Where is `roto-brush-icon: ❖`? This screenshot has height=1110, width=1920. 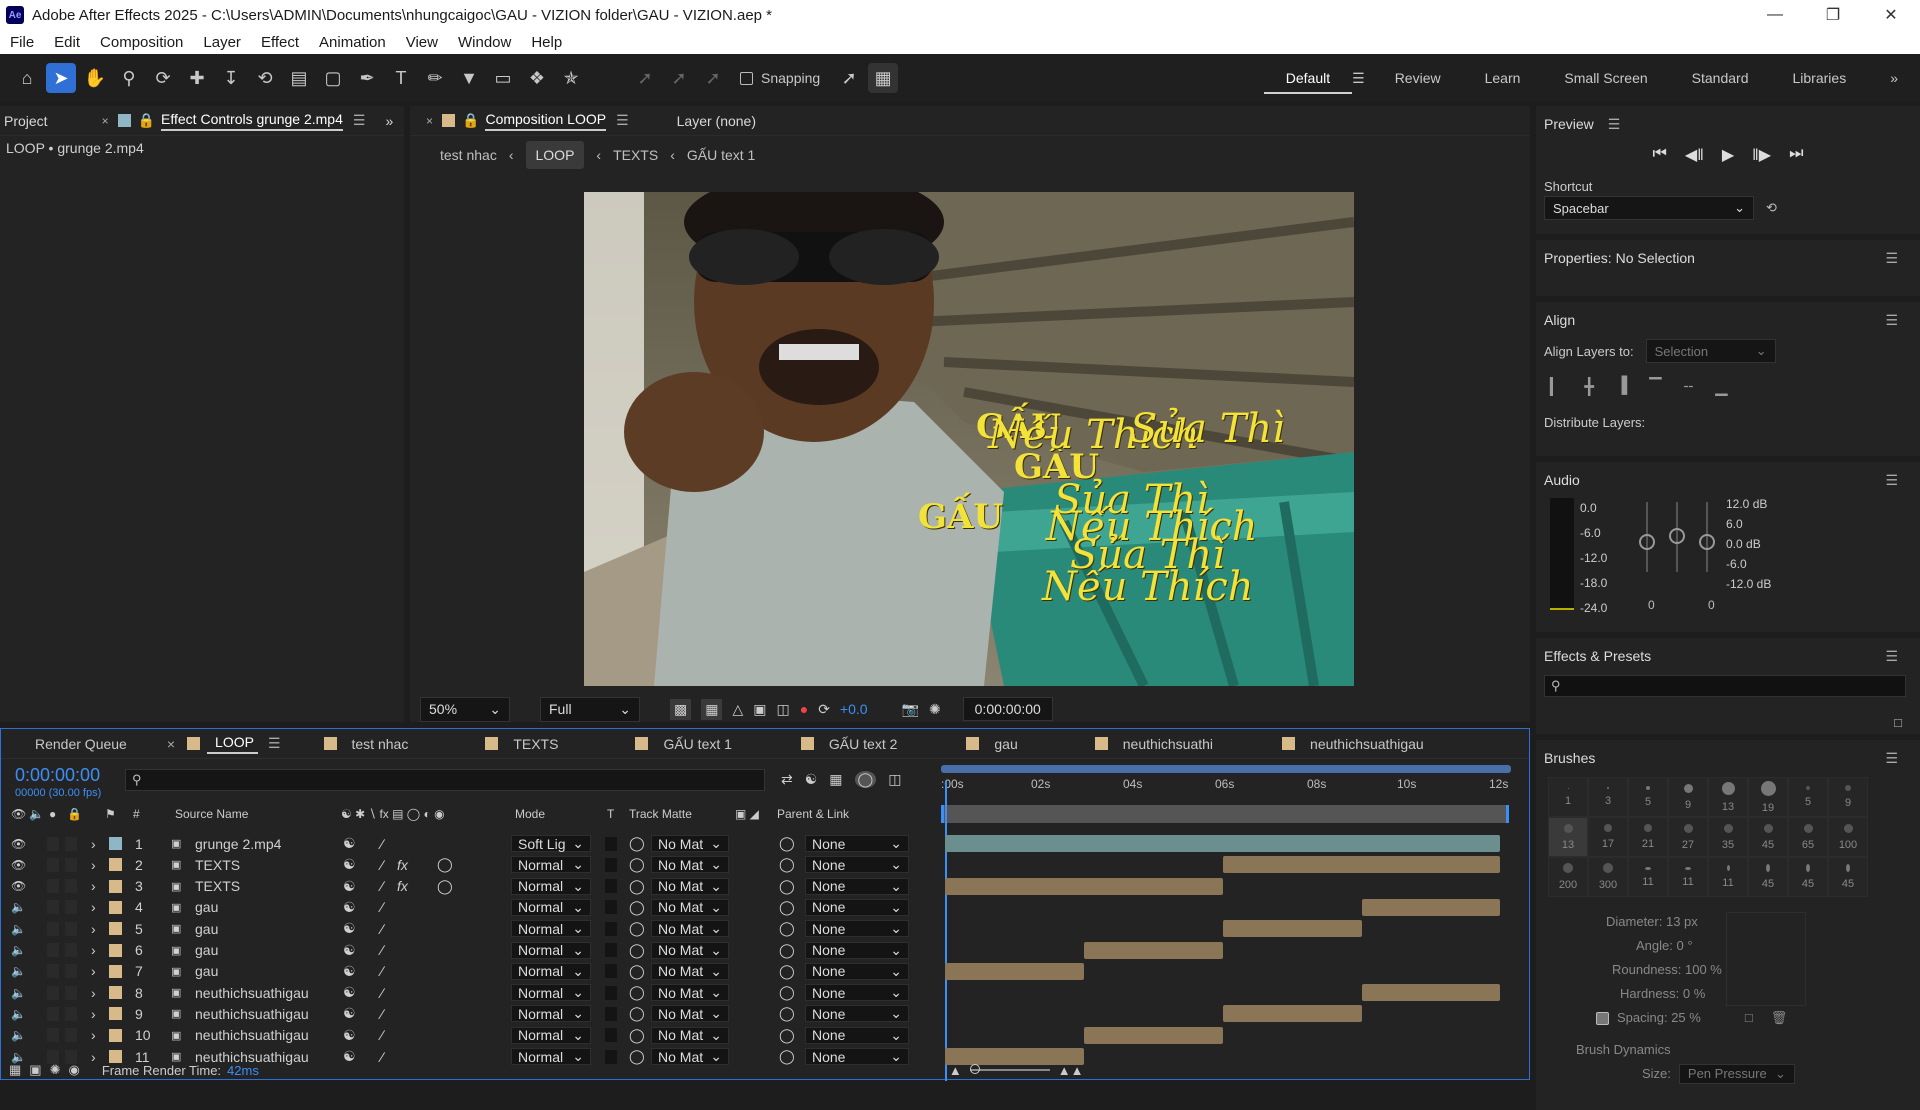
roto-brush-icon: ❖ is located at coordinates (537, 78).